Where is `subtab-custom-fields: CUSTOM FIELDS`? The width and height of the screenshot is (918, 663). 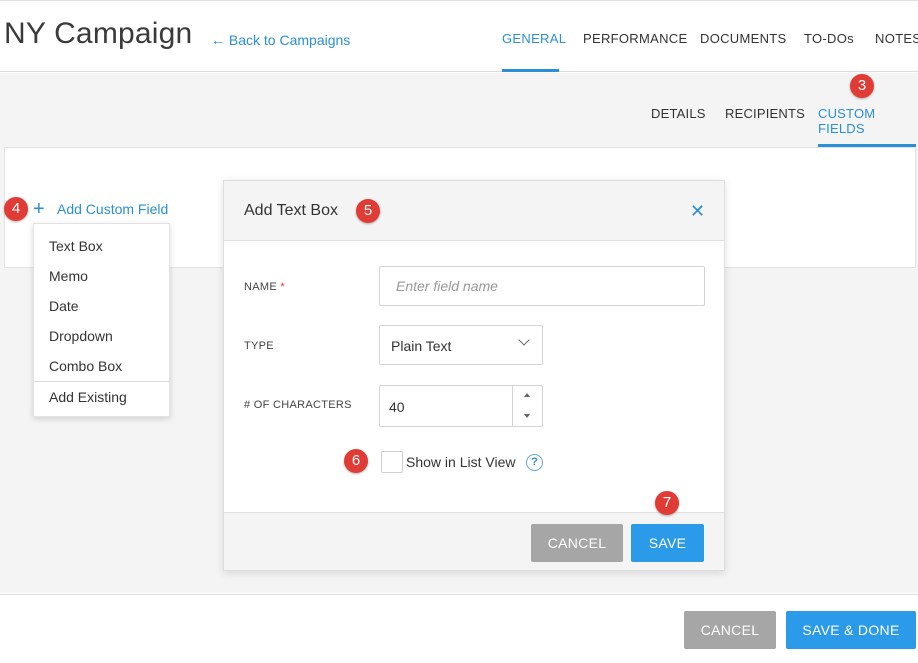
subtab-custom-fields: CUSTOM FIELDS is located at coordinates (868, 121).